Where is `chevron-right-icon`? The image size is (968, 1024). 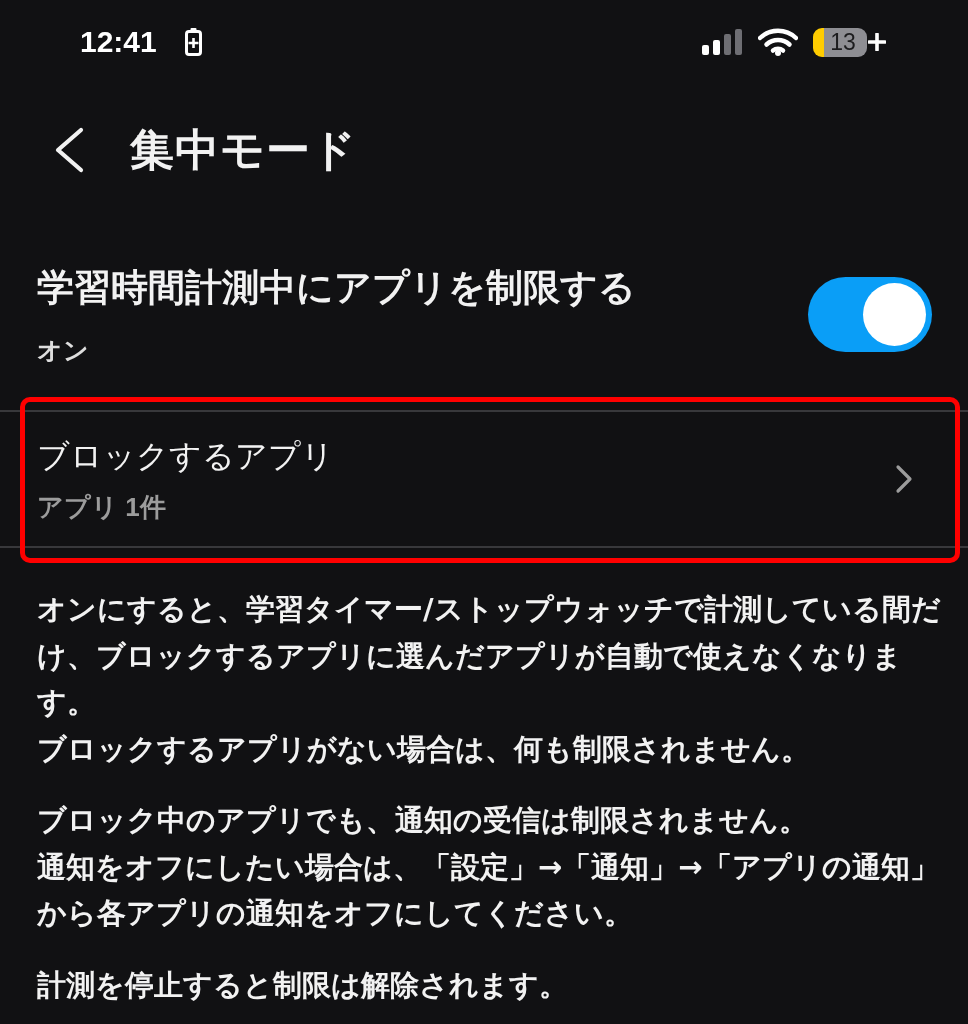 chevron-right-icon is located at coordinates (904, 479).